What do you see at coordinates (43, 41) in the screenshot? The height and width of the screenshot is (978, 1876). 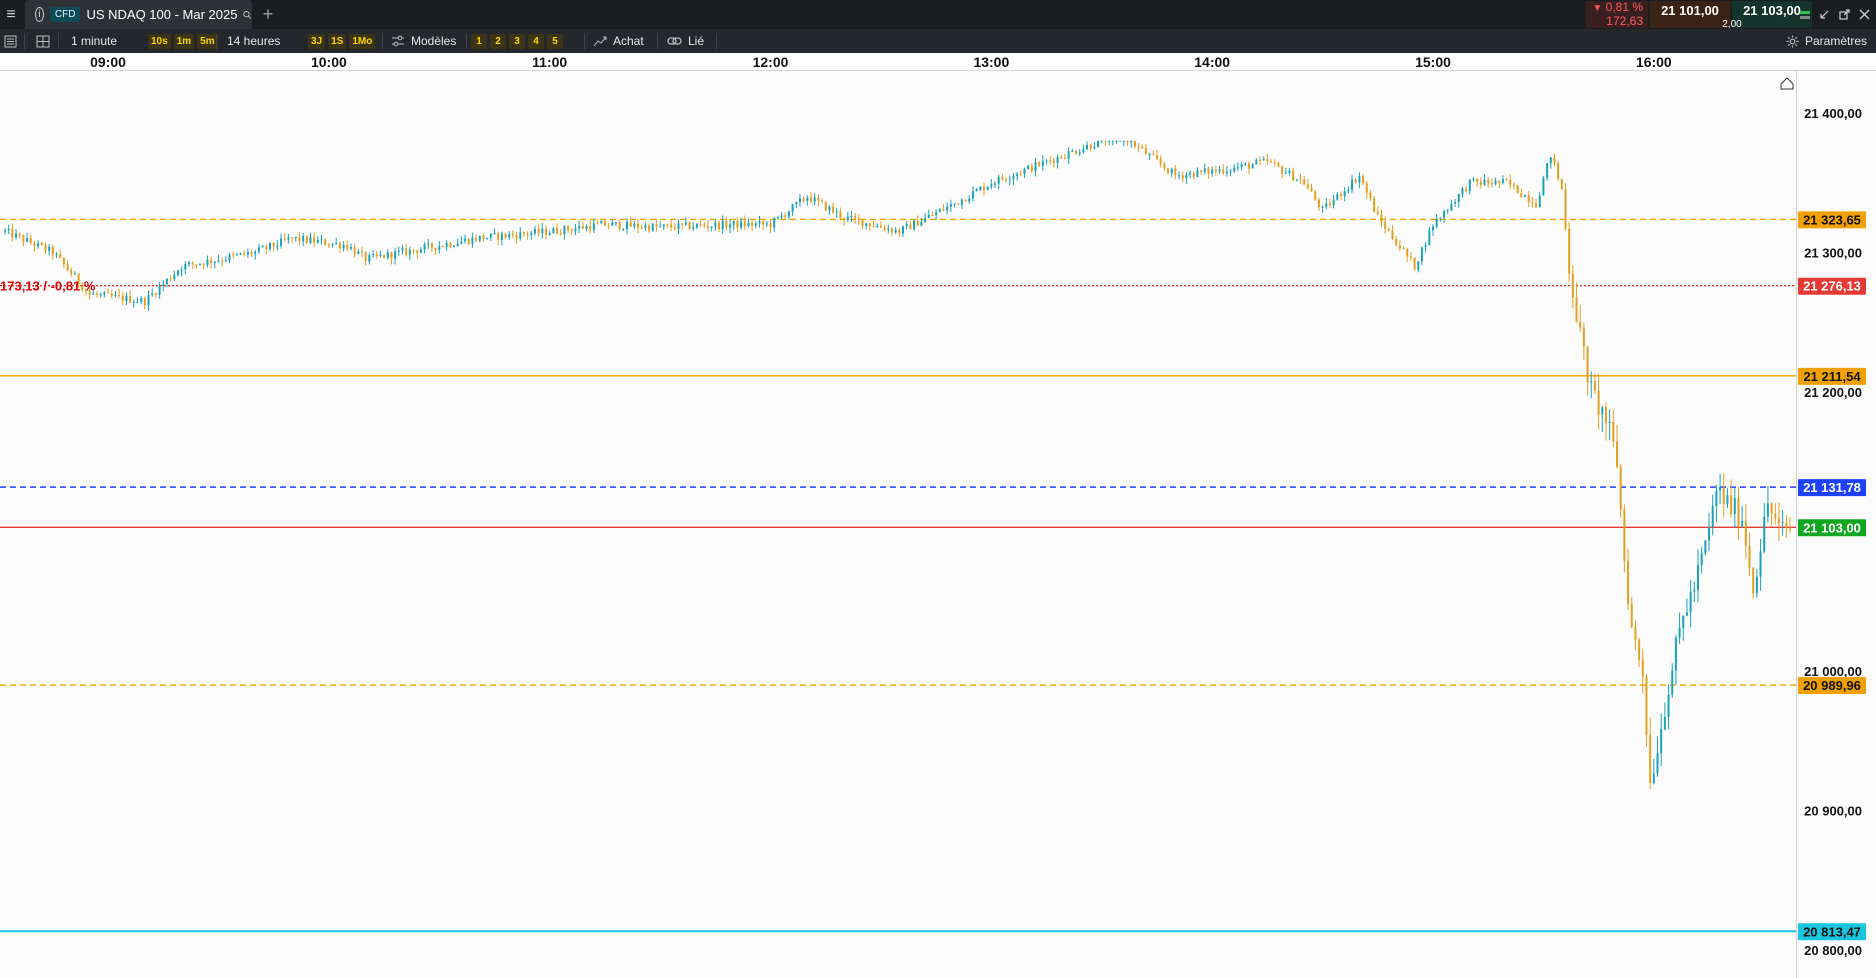 I see `layout-grid-icon` at bounding box center [43, 41].